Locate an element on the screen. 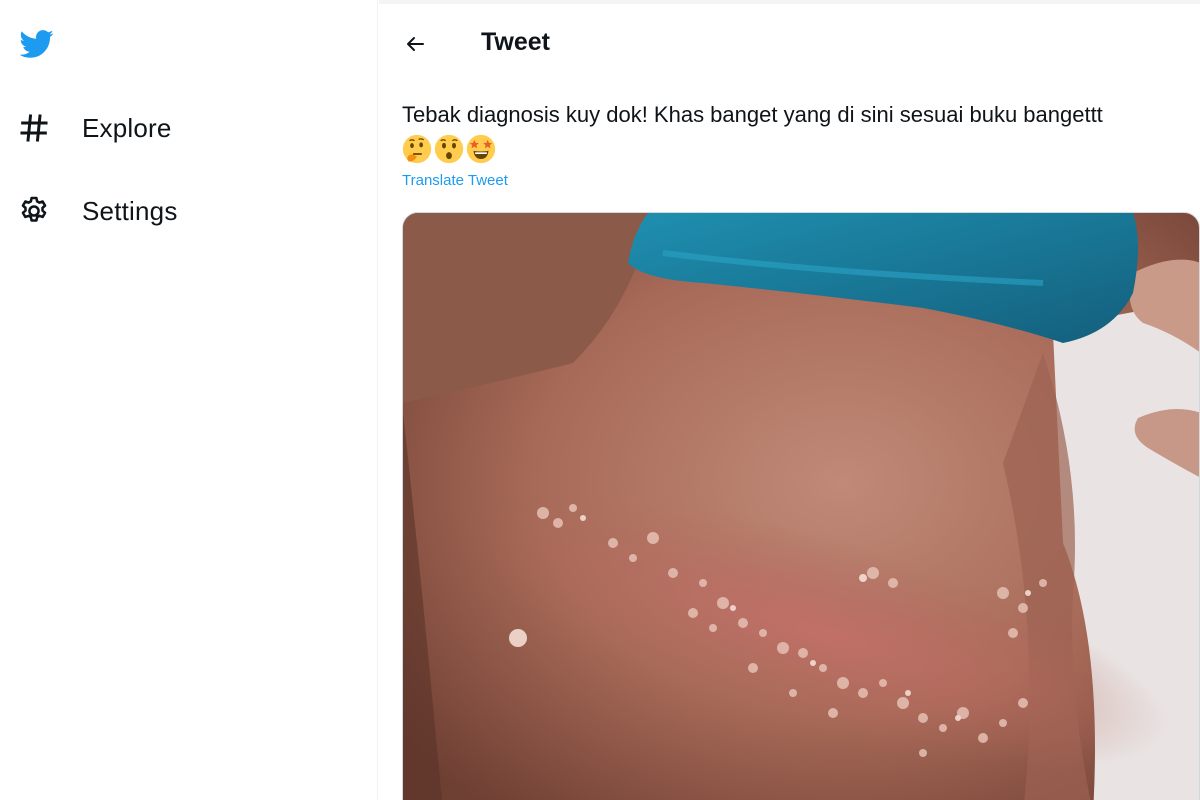  hushed-face-emoji is located at coordinates (449, 149).